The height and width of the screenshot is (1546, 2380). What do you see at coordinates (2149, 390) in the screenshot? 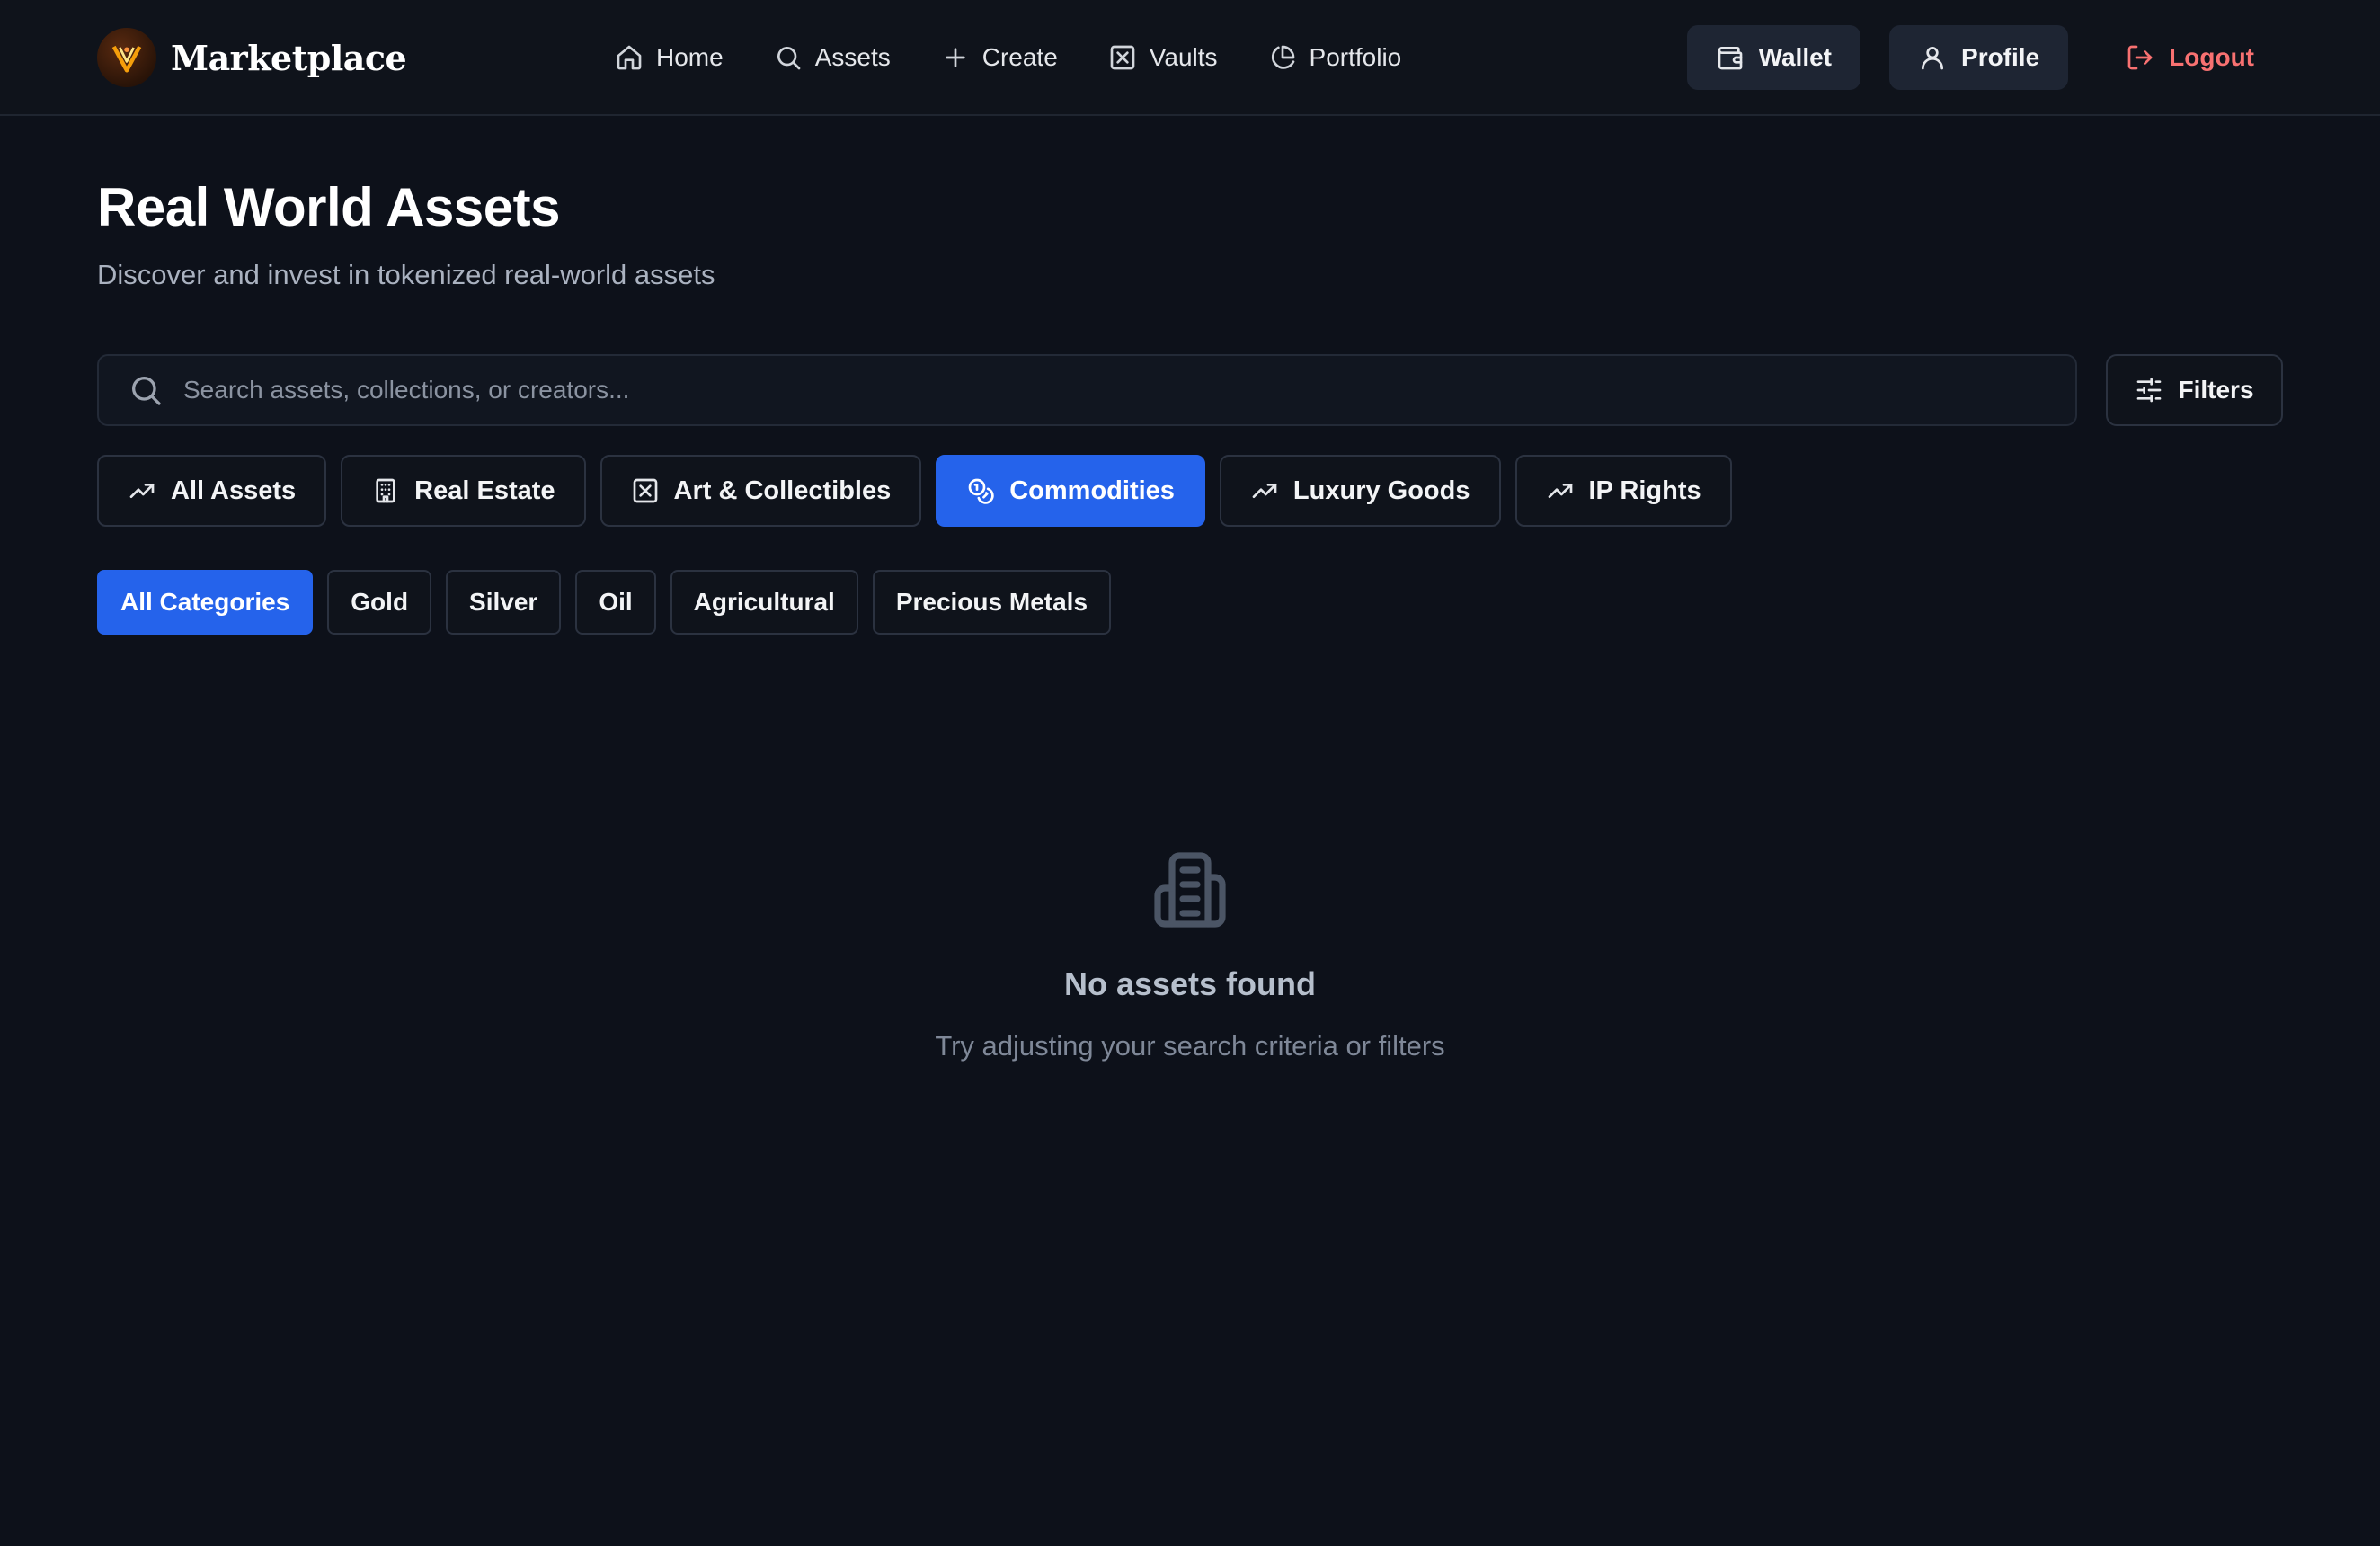
I see `sliders-icon` at bounding box center [2149, 390].